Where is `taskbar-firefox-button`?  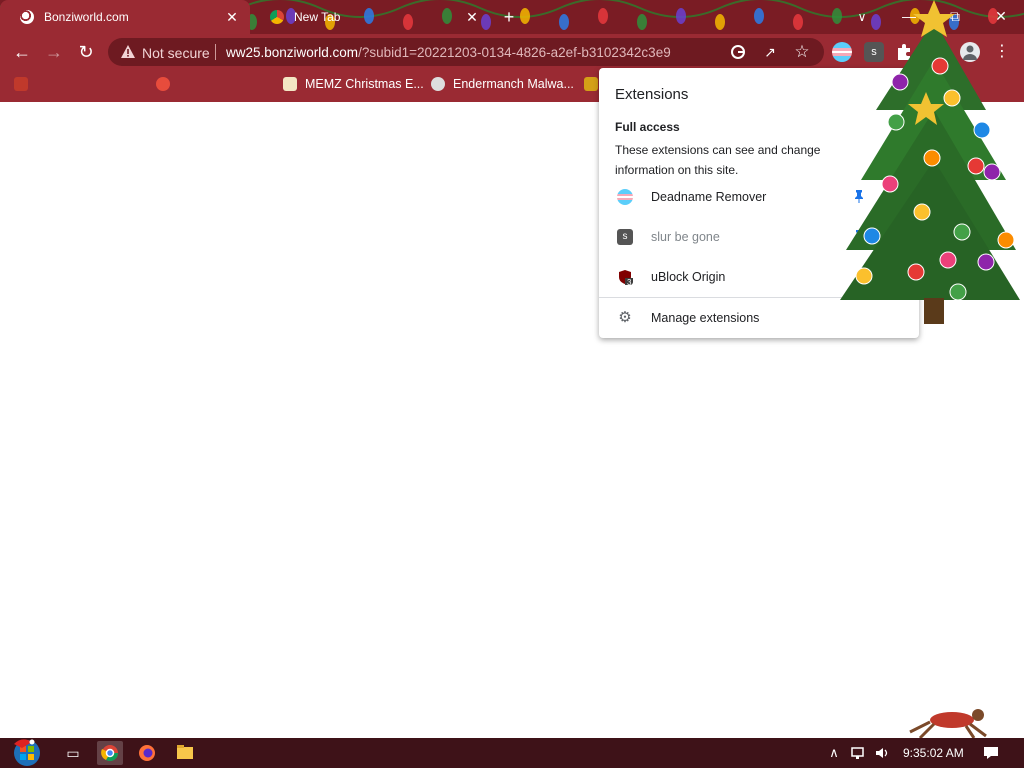 taskbar-firefox-button is located at coordinates (147, 753).